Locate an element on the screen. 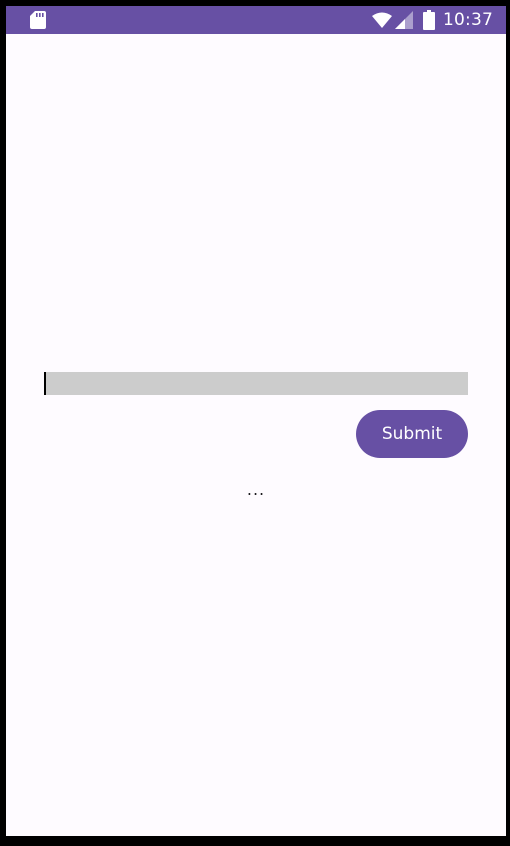 Image resolution: width=510 pixels, height=846 pixels. battery-icon is located at coordinates (429, 20).